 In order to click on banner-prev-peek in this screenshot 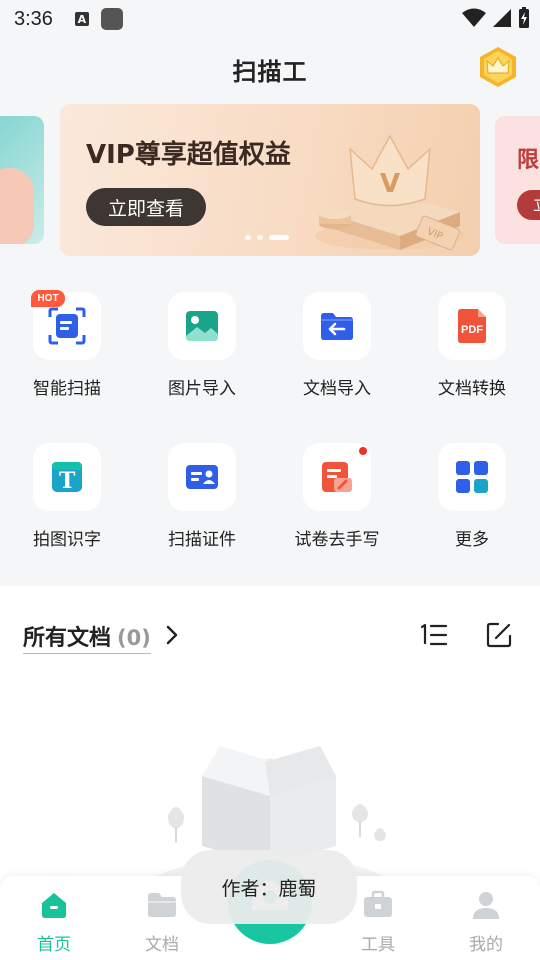, I will do `click(22, 180)`.